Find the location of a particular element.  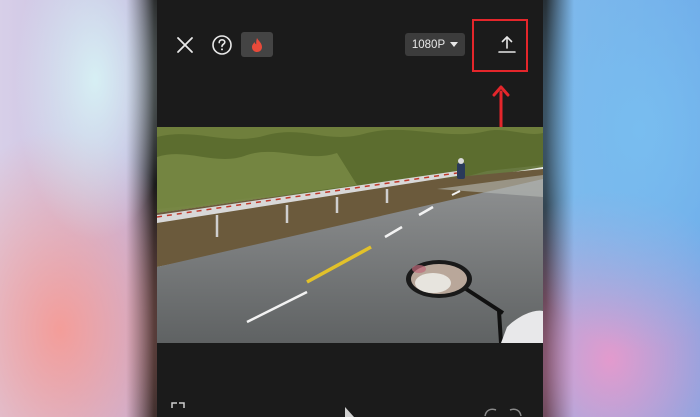

close-button is located at coordinates (185, 45).